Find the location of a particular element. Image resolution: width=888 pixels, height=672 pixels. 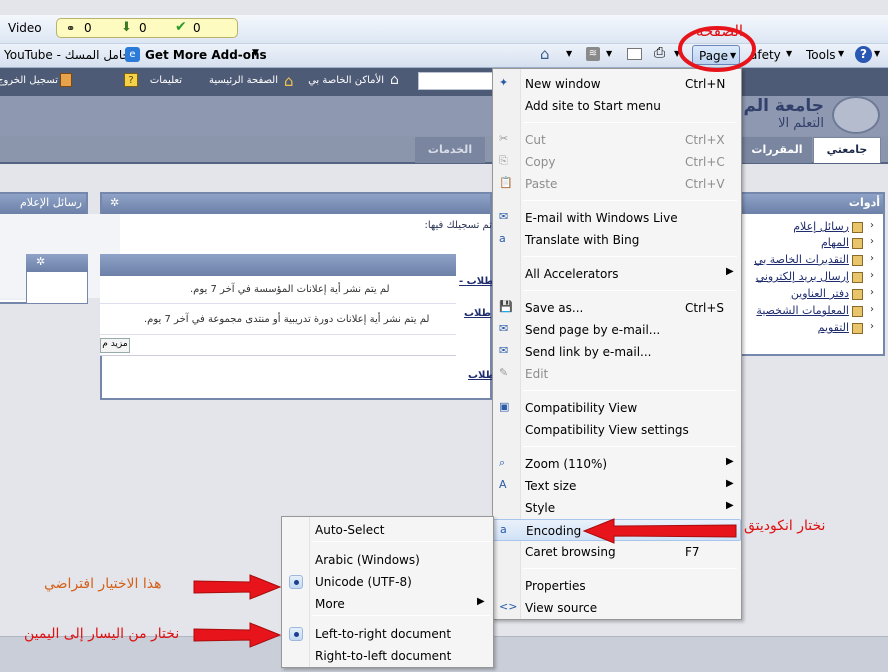

chevron-right-icon: ▶ is located at coordinates (730, 483).